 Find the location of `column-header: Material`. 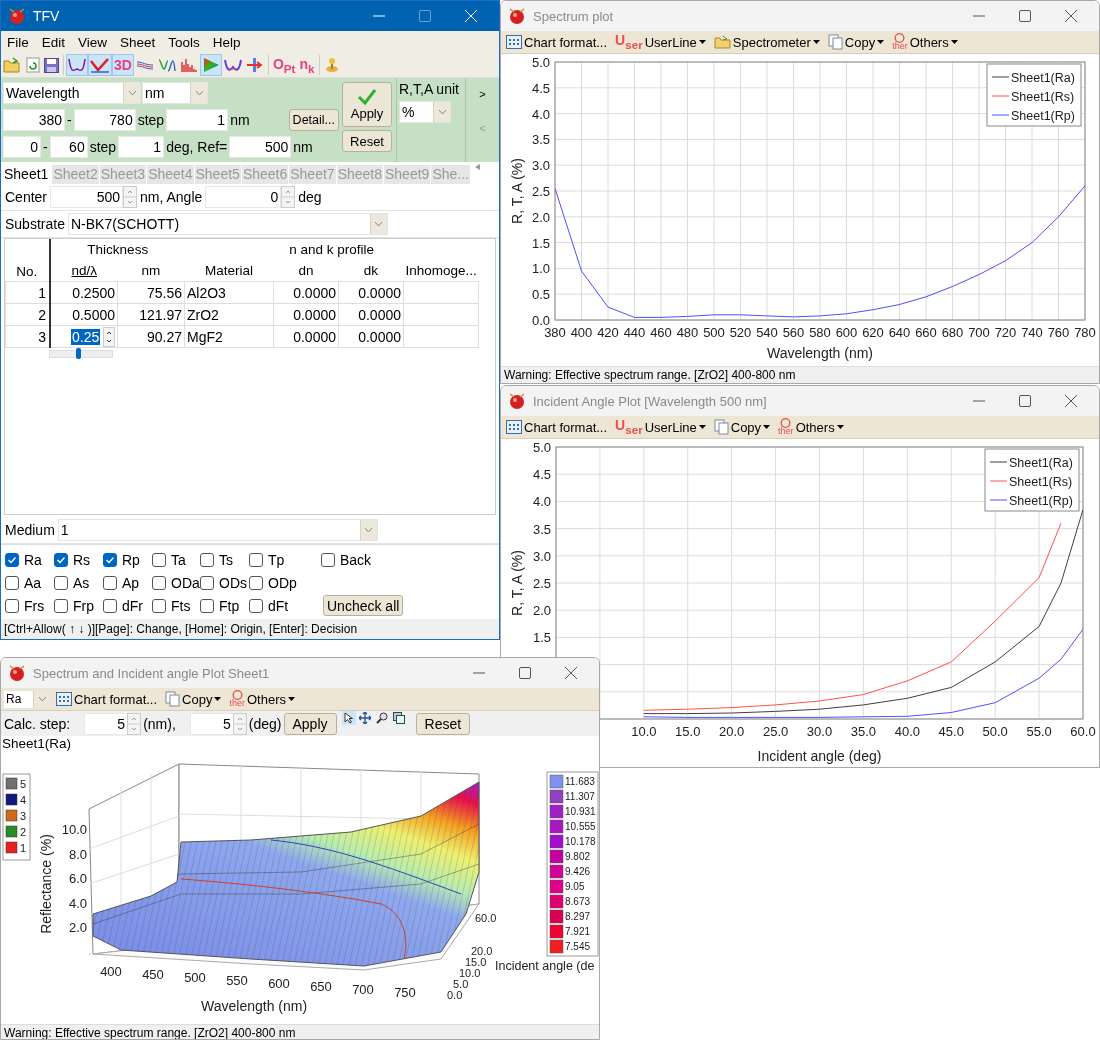

column-header: Material is located at coordinates (229, 271).